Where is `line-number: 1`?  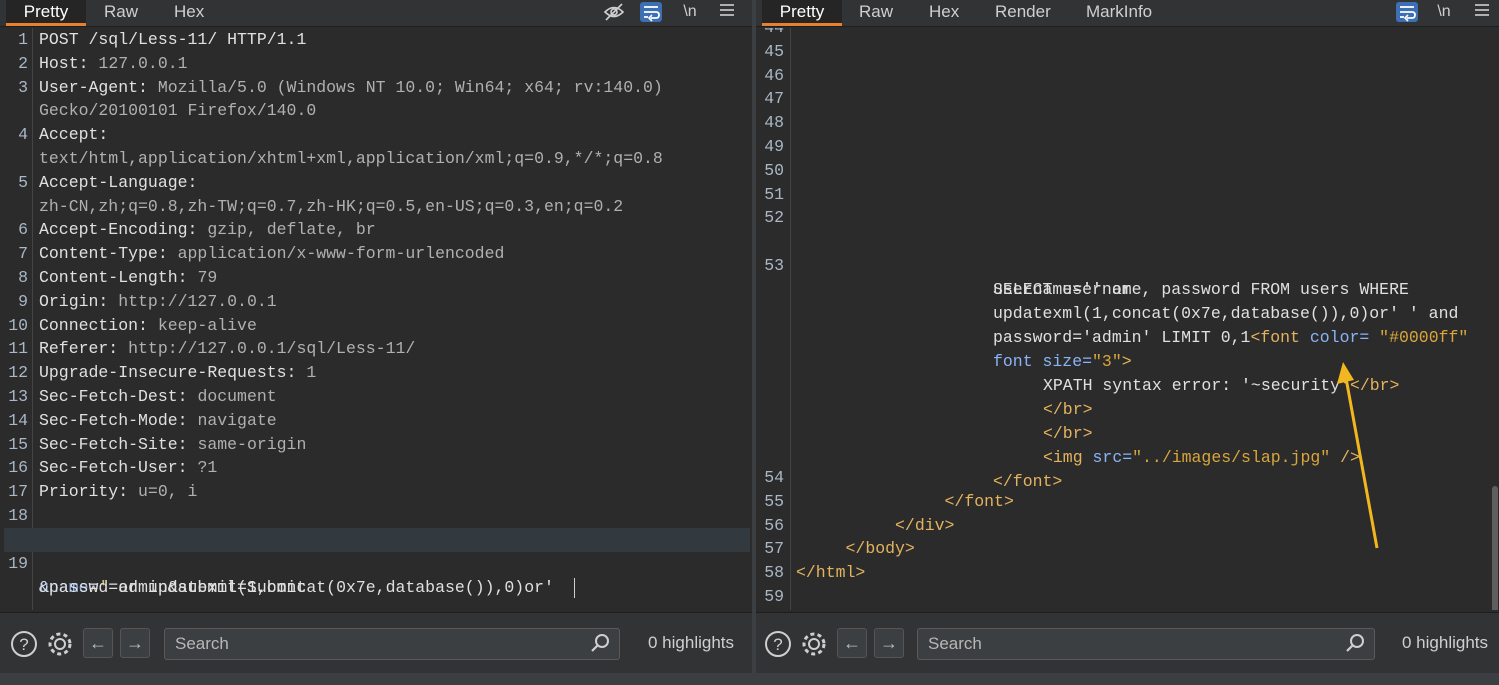
line-number: 1 is located at coordinates (23, 39).